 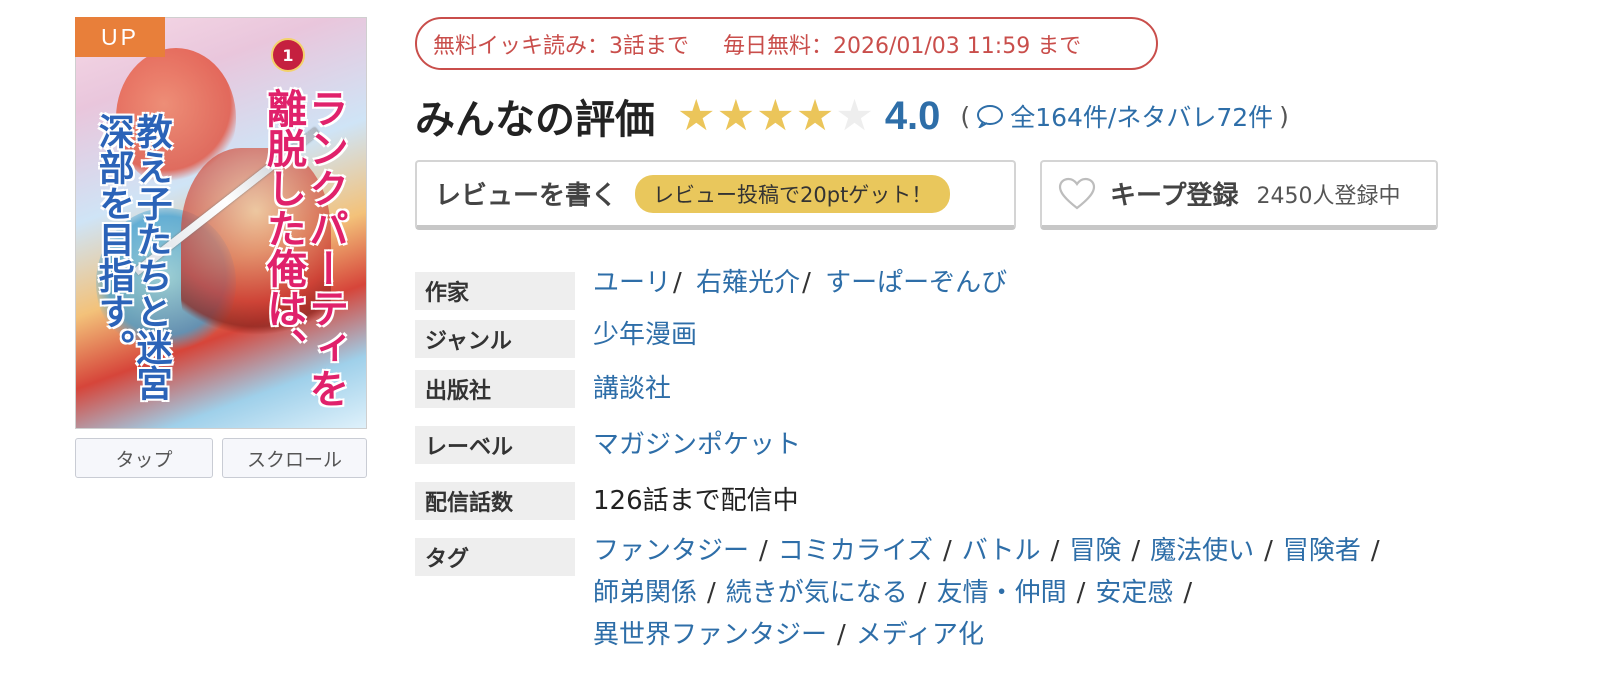 I want to click on free-reading-info: 無料イッキ読み：3話まで 毎日無料：2026/01/03 11:59 まで, so click(x=786, y=43).